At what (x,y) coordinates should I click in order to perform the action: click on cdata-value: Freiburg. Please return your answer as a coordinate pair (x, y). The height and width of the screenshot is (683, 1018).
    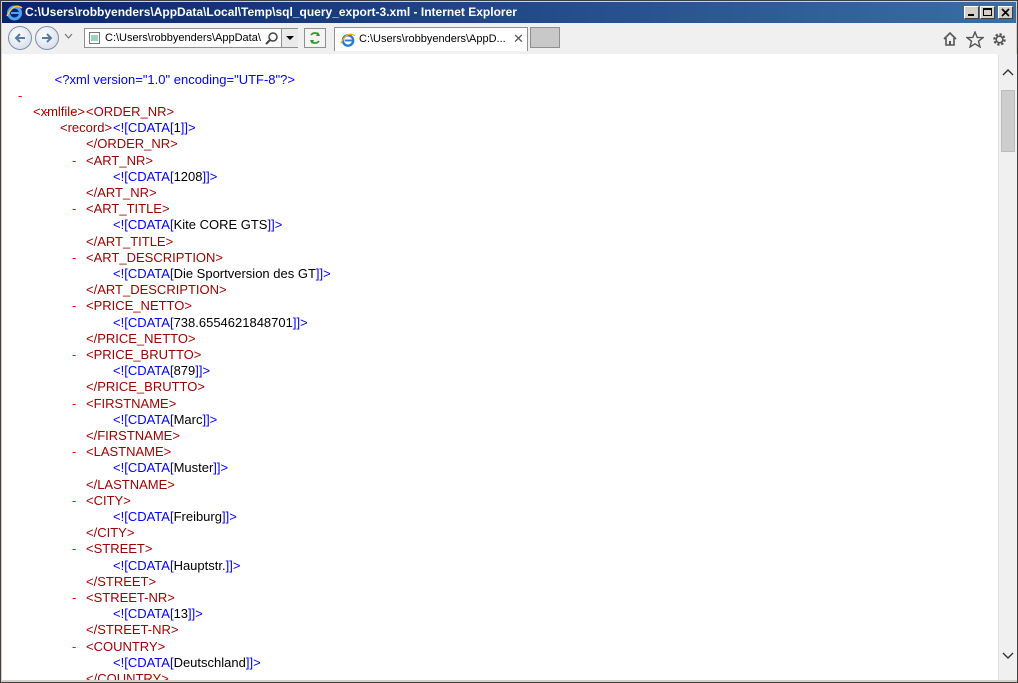
    Looking at the image, I should click on (197, 516).